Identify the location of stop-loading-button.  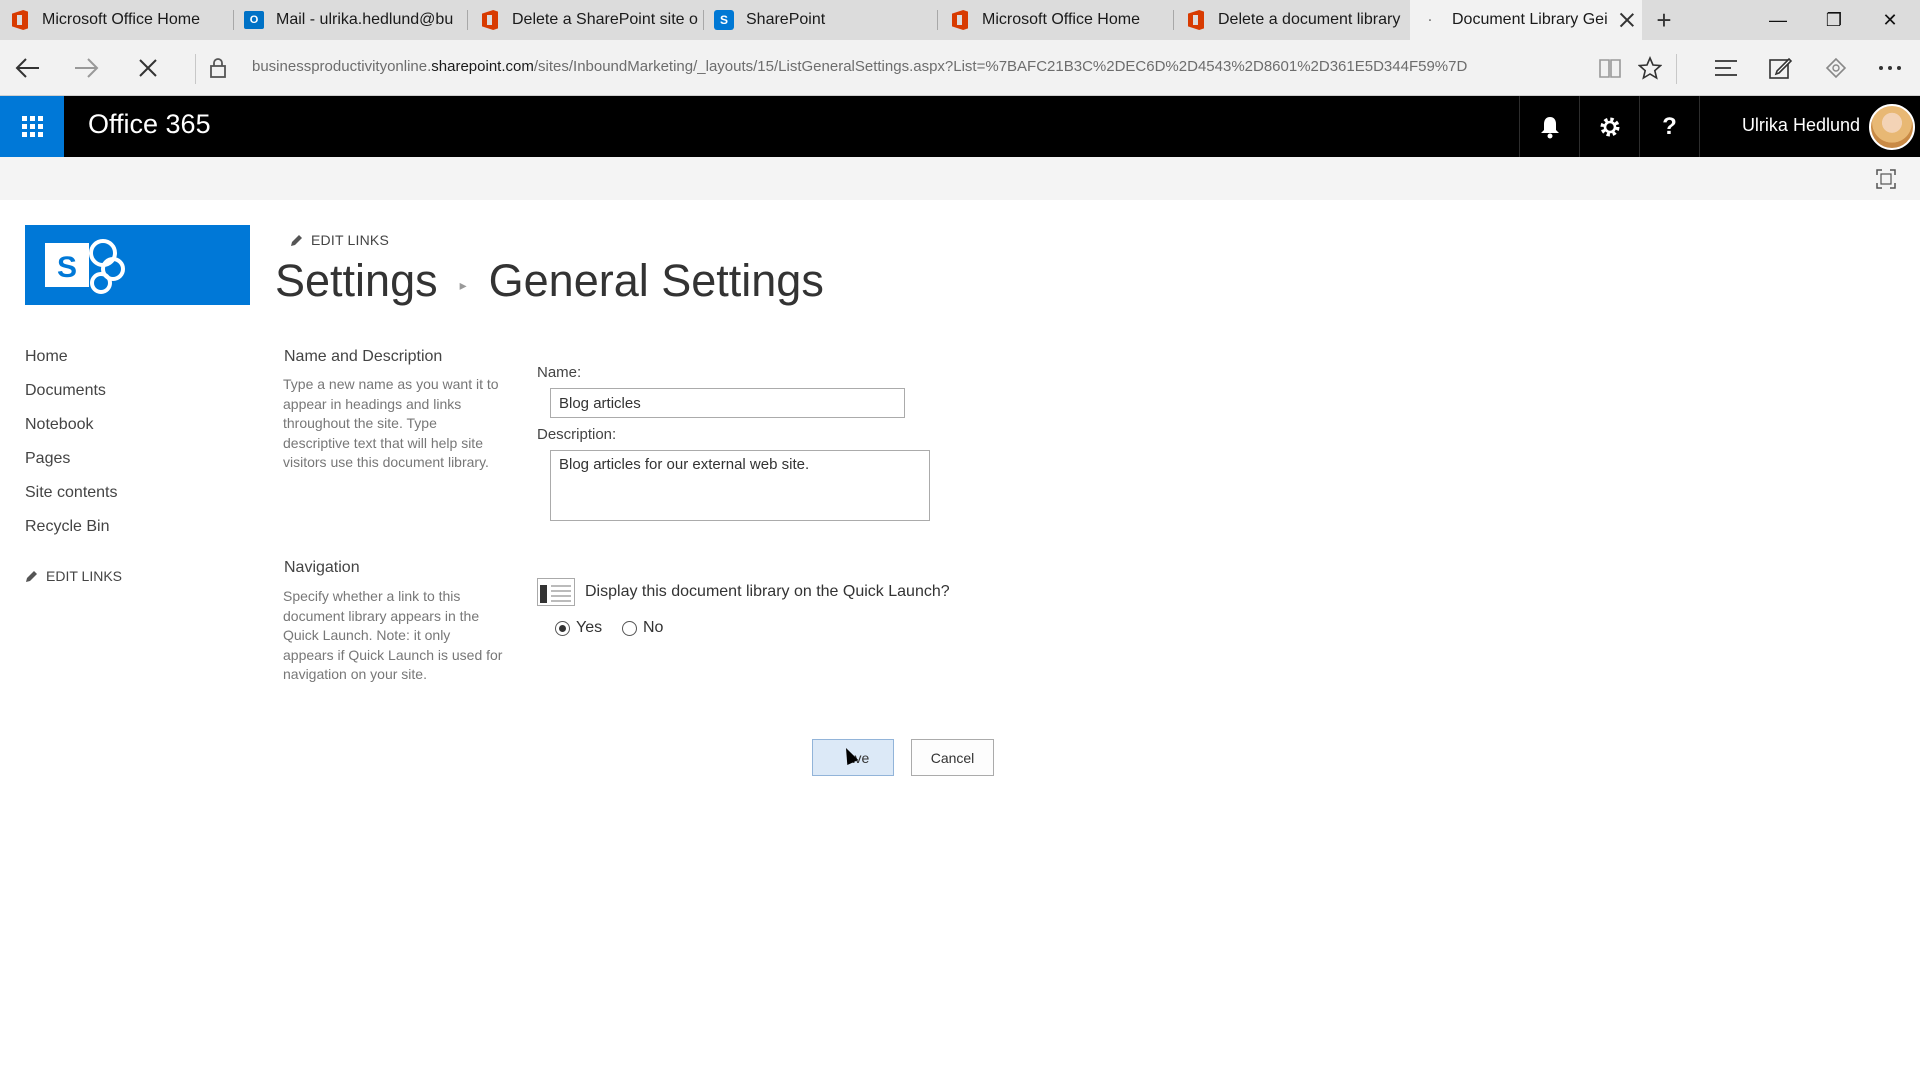
(148, 68).